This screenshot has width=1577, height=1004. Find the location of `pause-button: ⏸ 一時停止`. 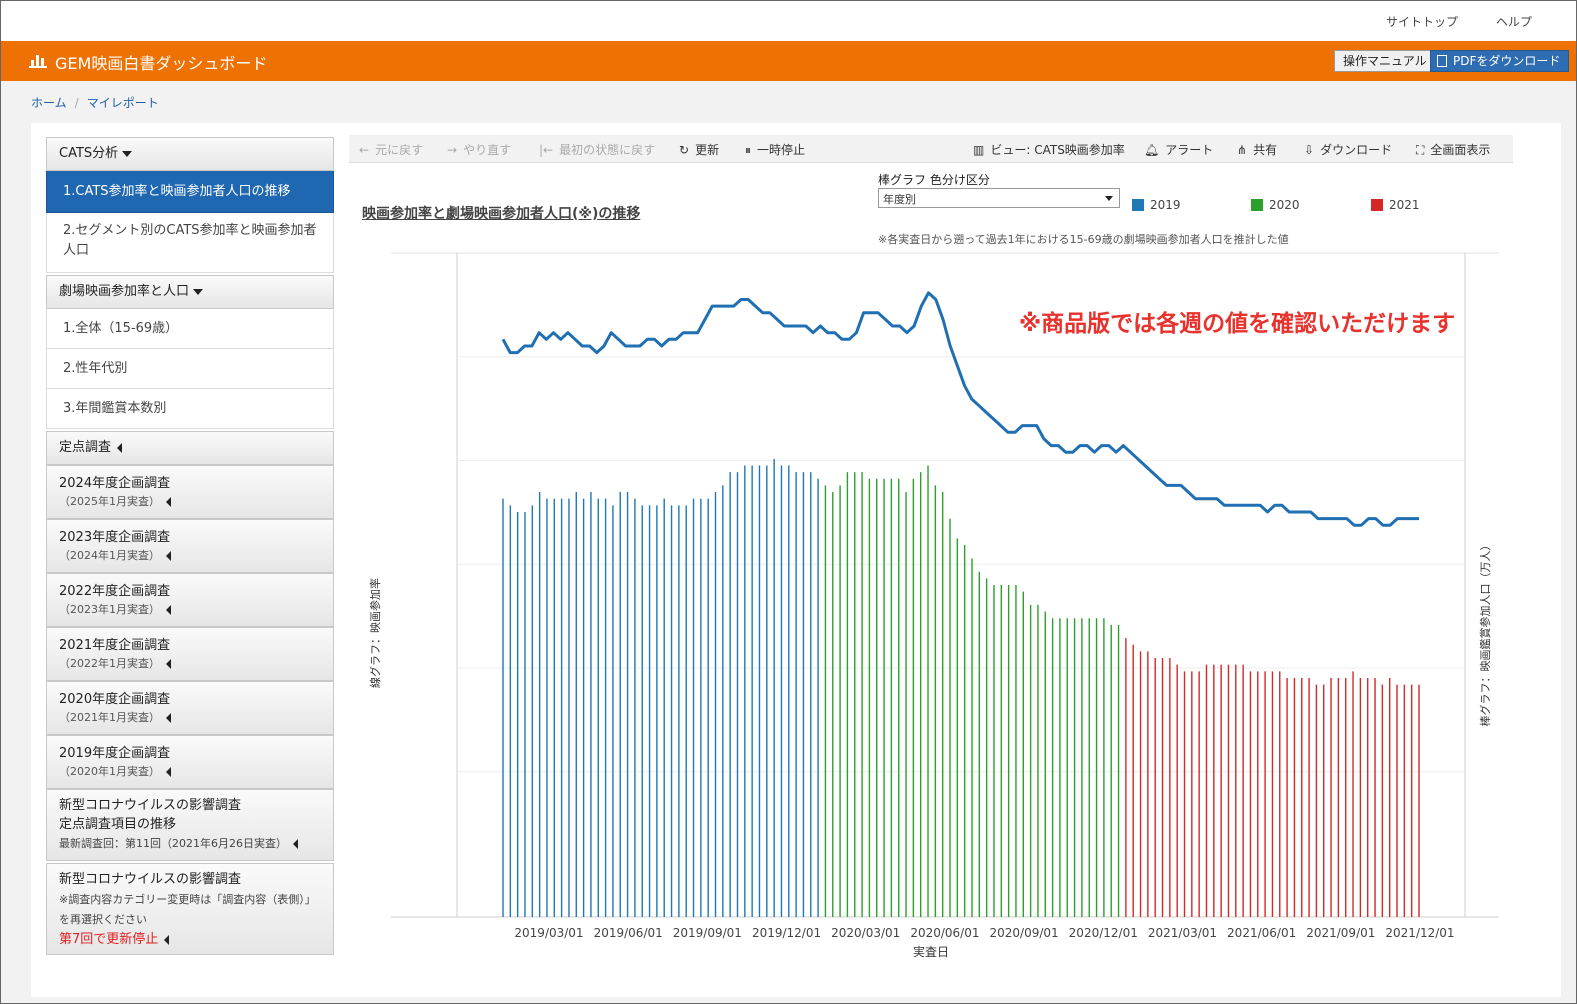

pause-button: ⏸ 一時停止 is located at coordinates (775, 149).